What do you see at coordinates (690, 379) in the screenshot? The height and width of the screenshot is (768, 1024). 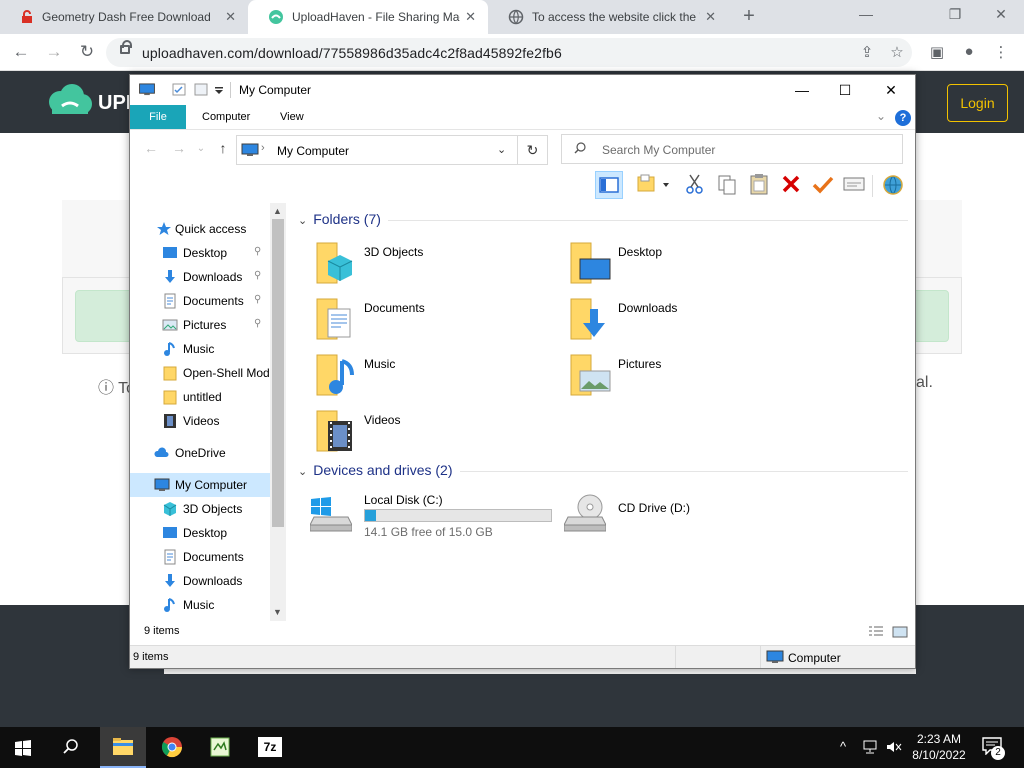 I see `folder-pictures: Pictures` at bounding box center [690, 379].